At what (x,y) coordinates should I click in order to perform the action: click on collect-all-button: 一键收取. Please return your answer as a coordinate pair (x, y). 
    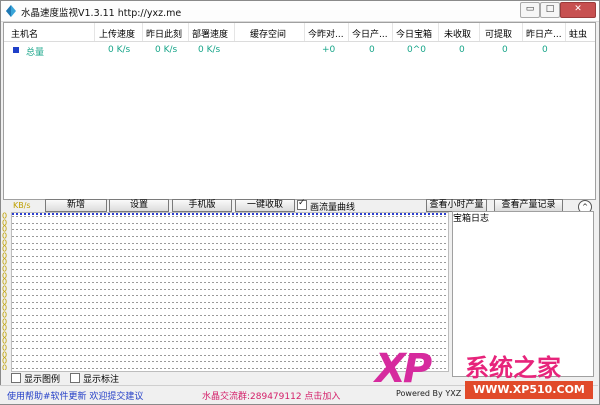
    Looking at the image, I should click on (265, 205).